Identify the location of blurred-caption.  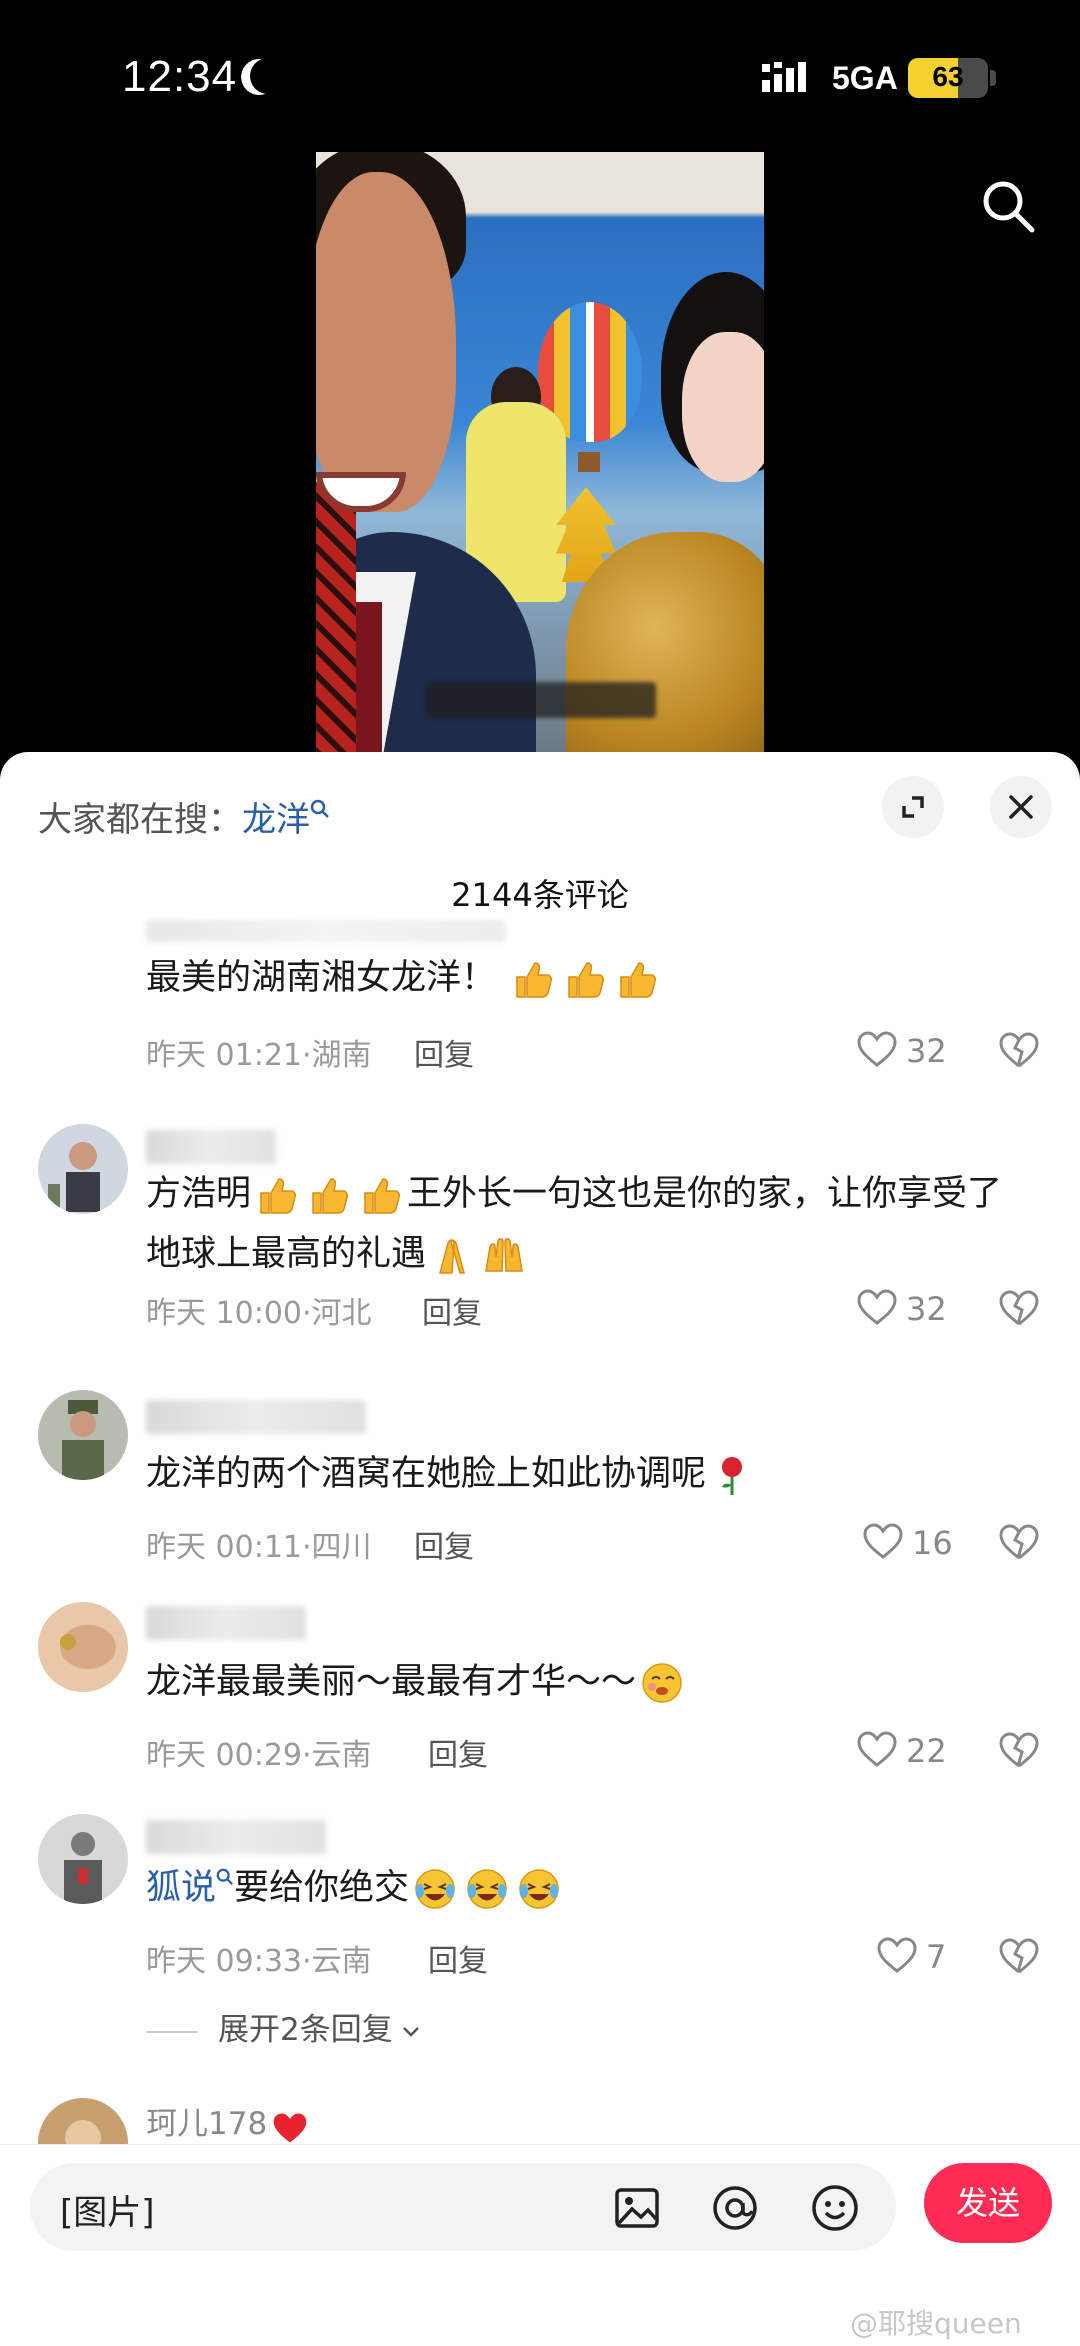
(541, 700).